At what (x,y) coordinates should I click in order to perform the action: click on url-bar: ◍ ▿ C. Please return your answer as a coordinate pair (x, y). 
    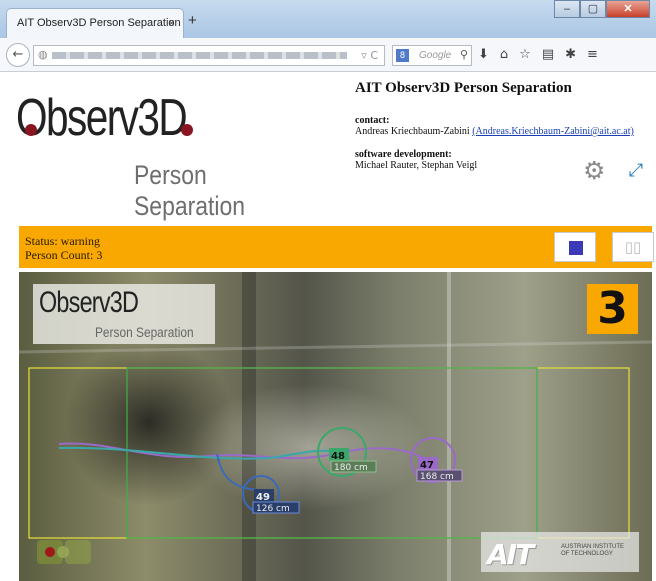
    Looking at the image, I should click on (209, 55).